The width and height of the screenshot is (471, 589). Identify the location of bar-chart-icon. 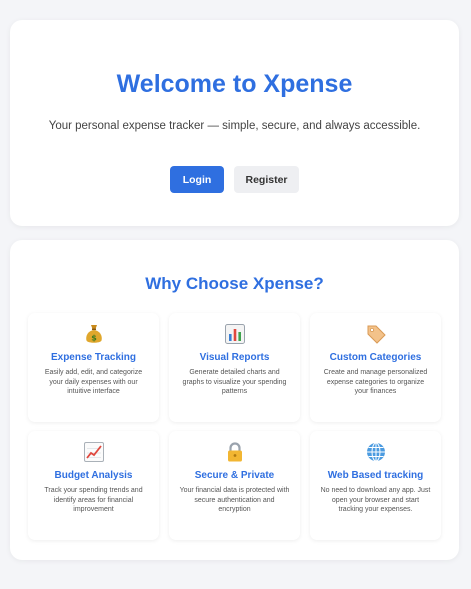
(234, 334).